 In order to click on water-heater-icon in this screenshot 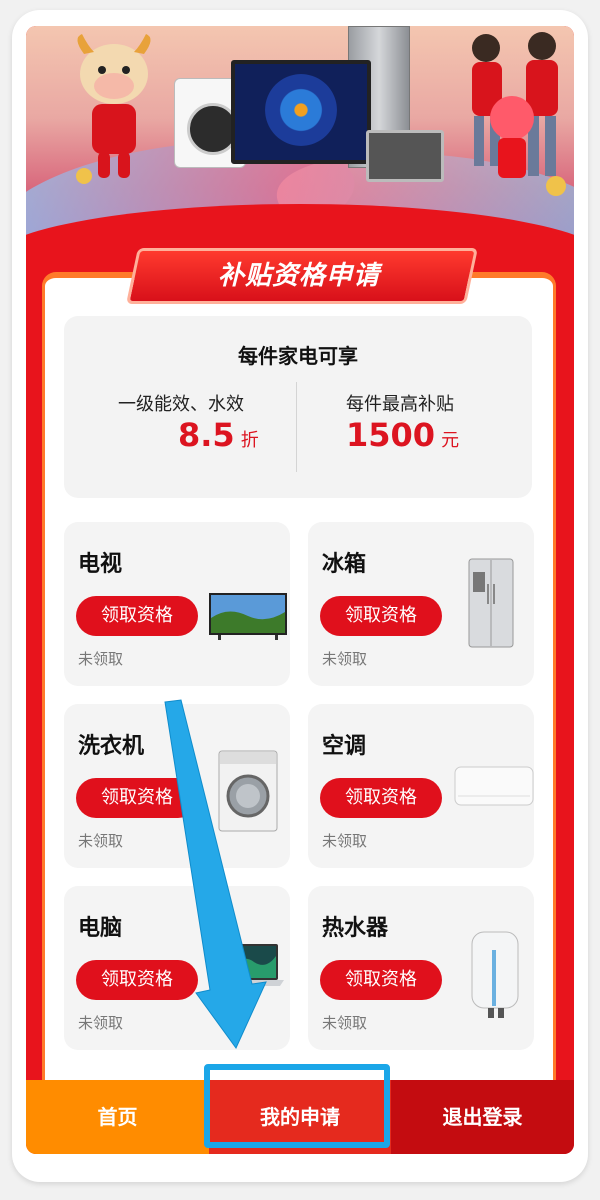, I will do `click(495, 974)`.